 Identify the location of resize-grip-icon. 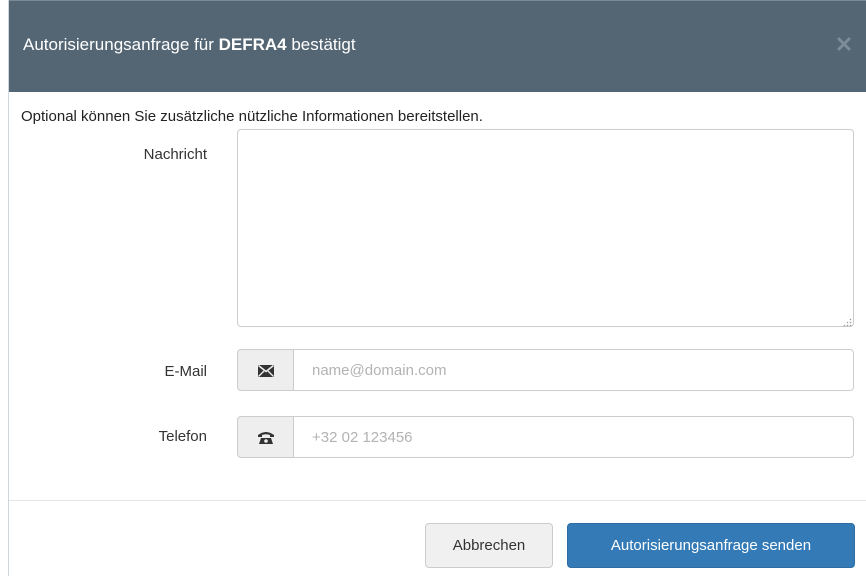
(847, 320).